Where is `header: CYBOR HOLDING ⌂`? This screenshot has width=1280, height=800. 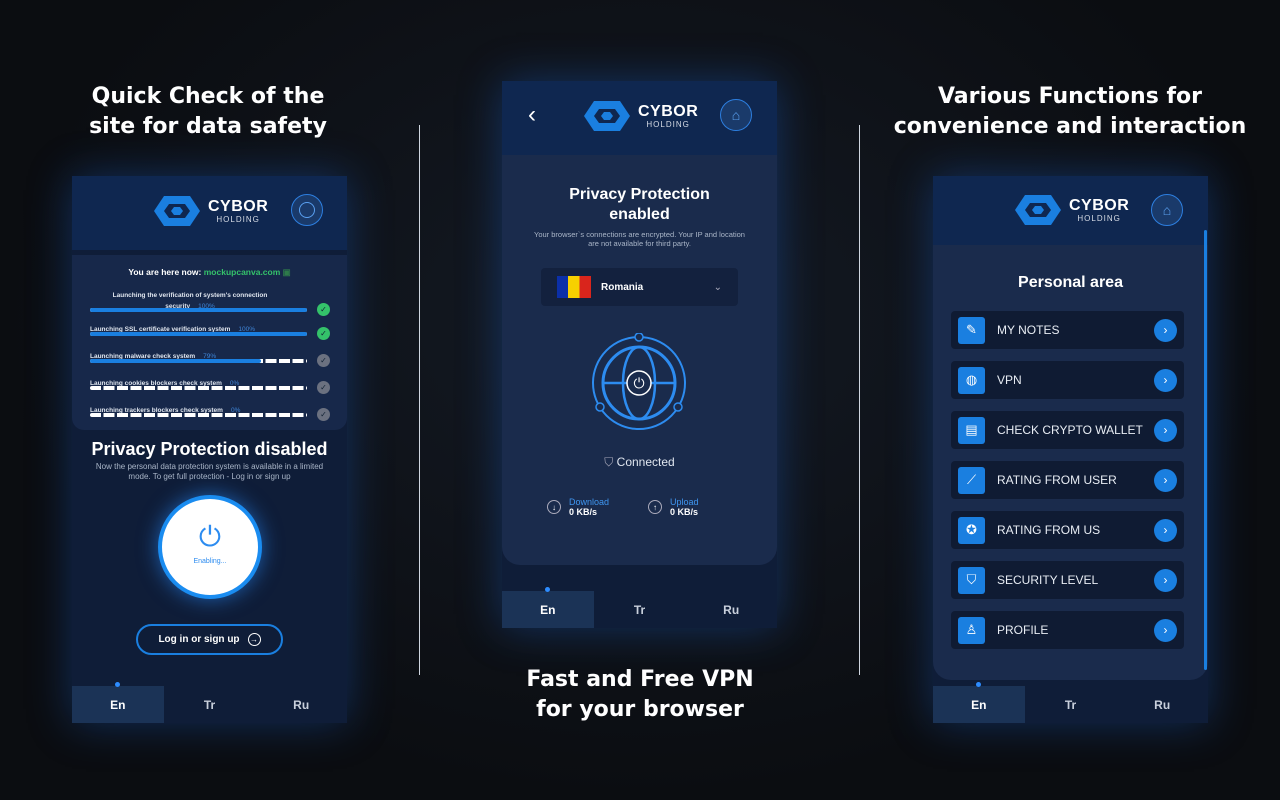
header: CYBOR HOLDING ⌂ is located at coordinates (1070, 210).